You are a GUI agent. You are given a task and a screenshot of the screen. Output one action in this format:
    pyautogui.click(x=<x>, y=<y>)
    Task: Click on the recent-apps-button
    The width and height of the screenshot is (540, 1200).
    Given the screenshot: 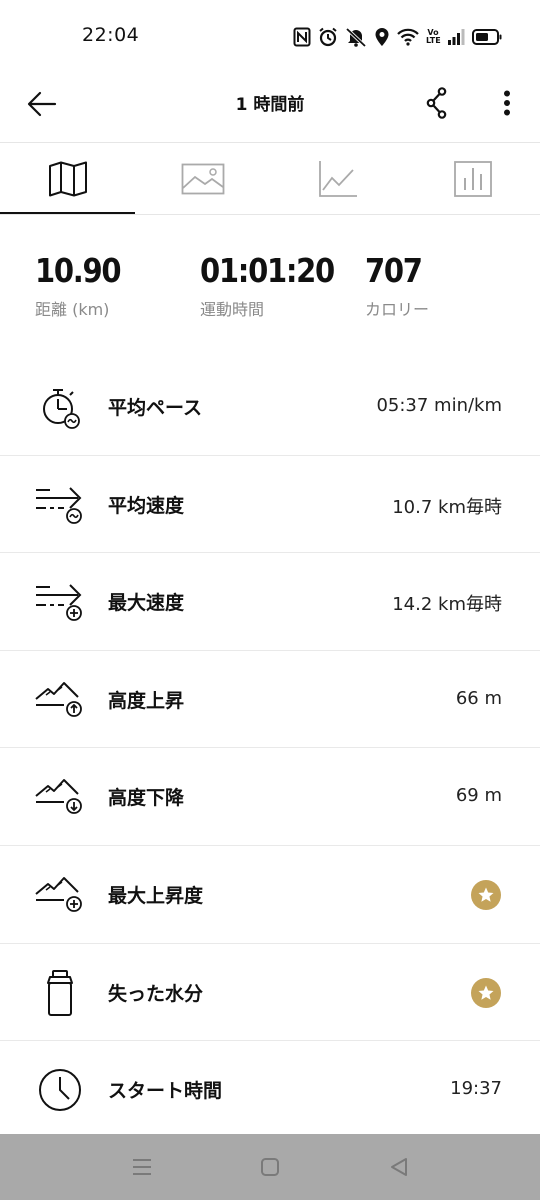 What is the action you would take?
    pyautogui.click(x=142, y=1167)
    